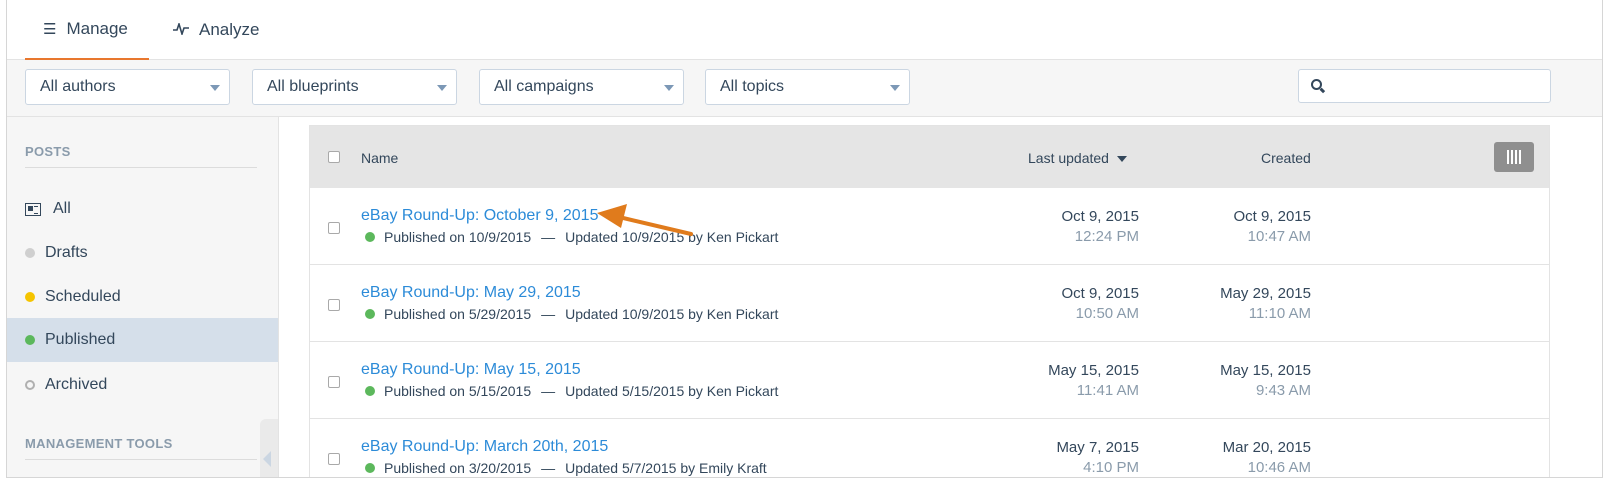  I want to click on sidebar-item-label: Published, so click(80, 339).